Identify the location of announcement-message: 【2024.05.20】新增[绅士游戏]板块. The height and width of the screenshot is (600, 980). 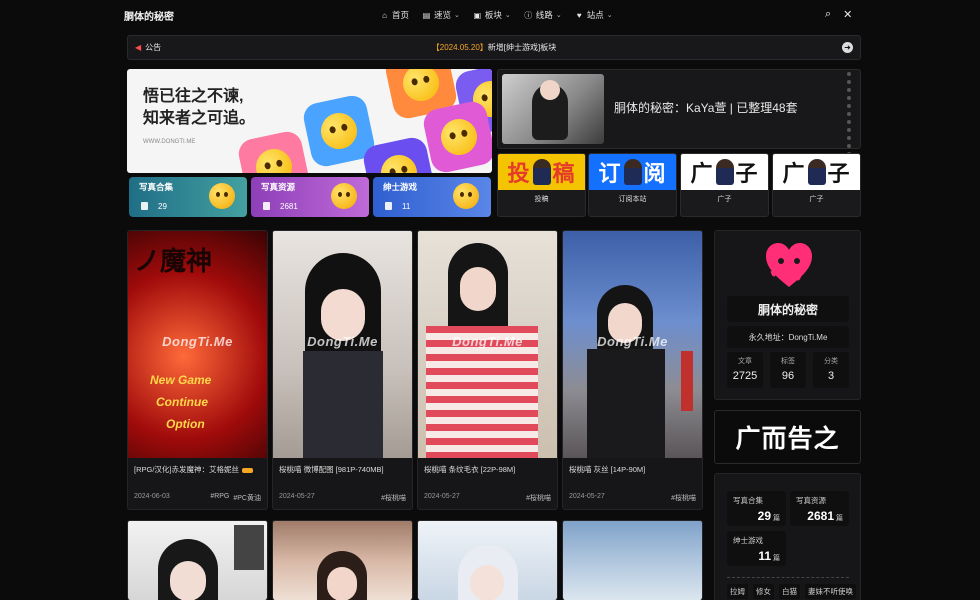
(494, 47).